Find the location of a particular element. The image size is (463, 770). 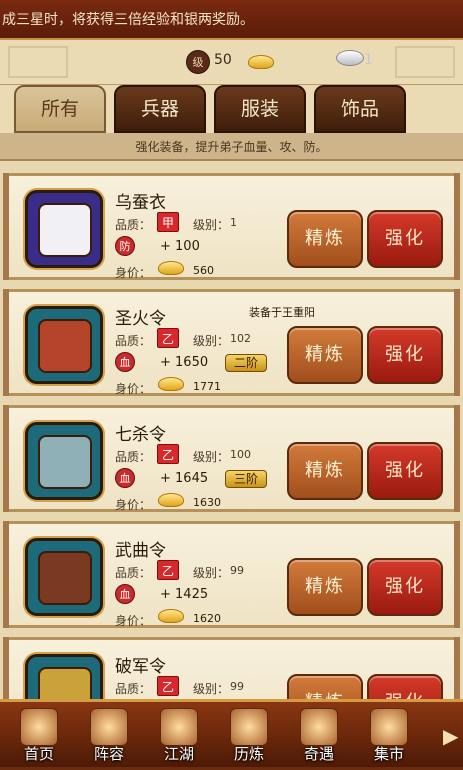

tab-all: 所有 is located at coordinates (60, 109).